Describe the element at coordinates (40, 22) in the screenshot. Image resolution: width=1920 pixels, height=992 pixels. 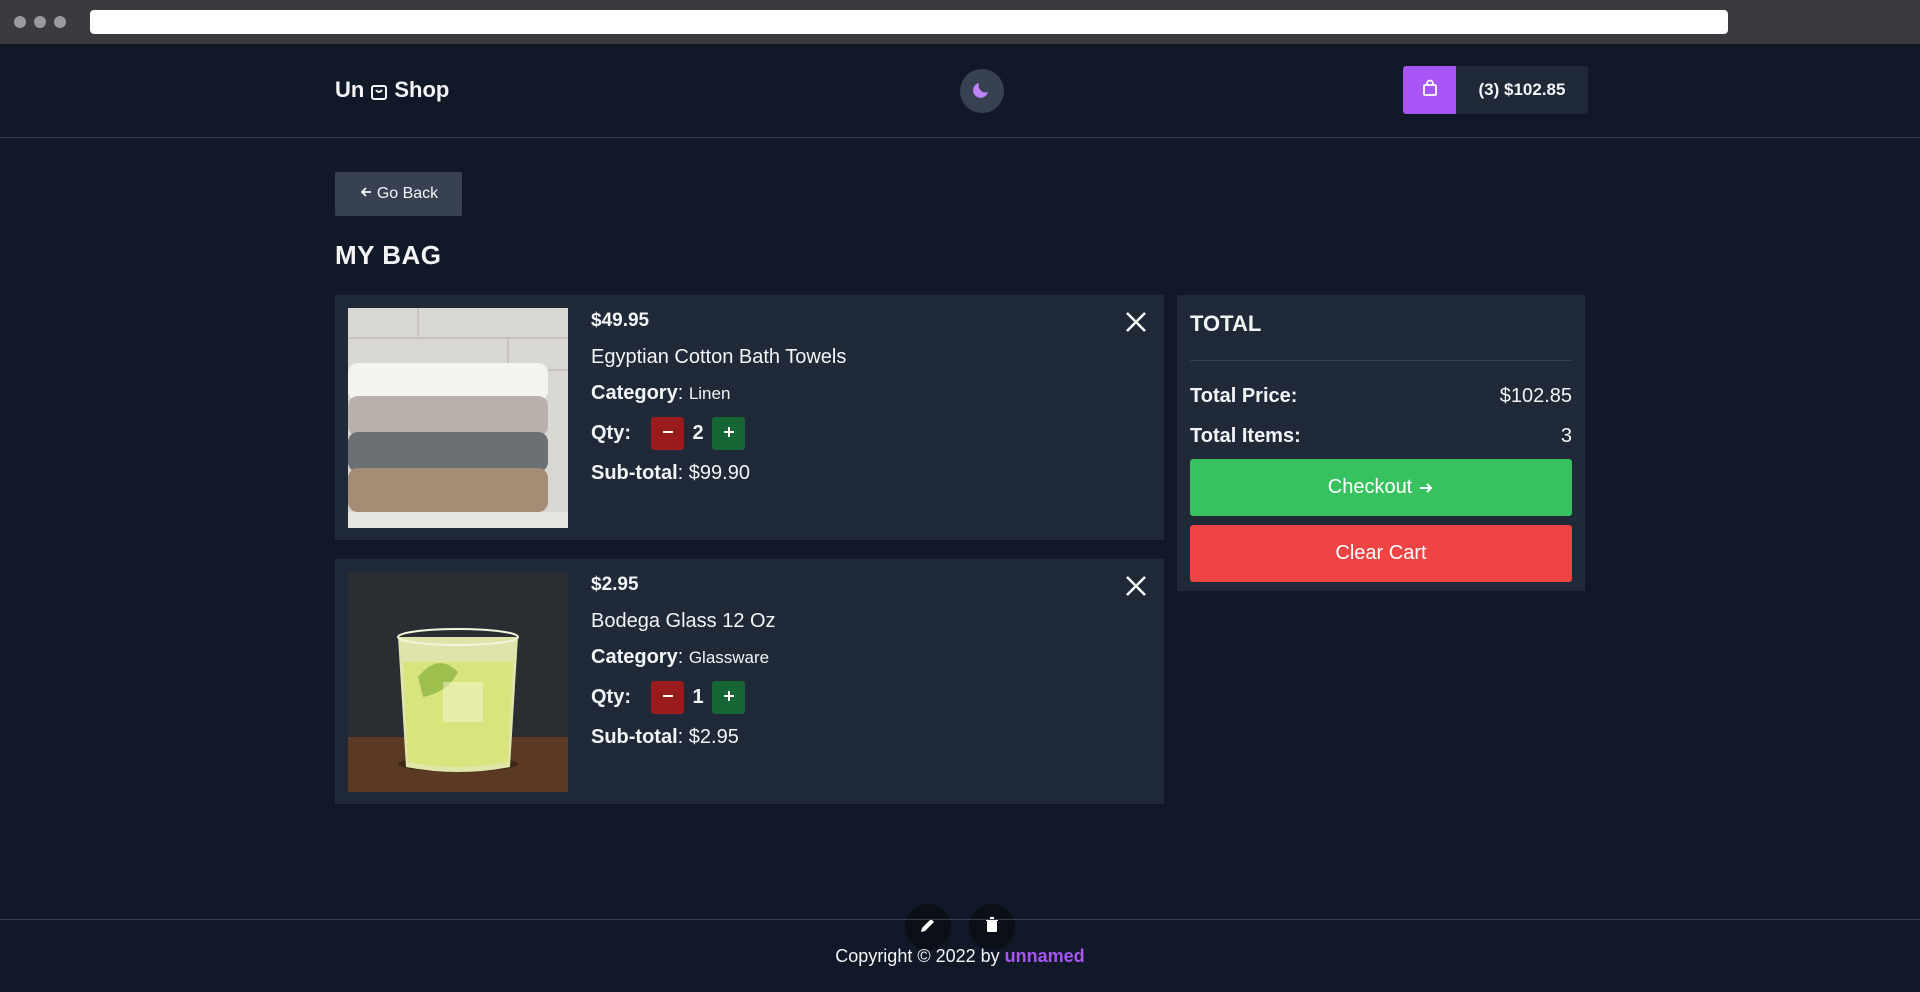
I see `window-minimize-dot` at that location.